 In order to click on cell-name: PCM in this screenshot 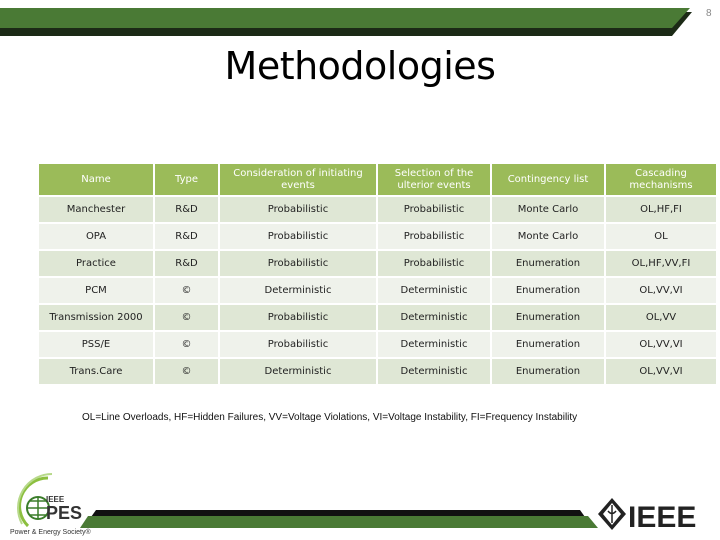, I will do `click(96, 290)`.